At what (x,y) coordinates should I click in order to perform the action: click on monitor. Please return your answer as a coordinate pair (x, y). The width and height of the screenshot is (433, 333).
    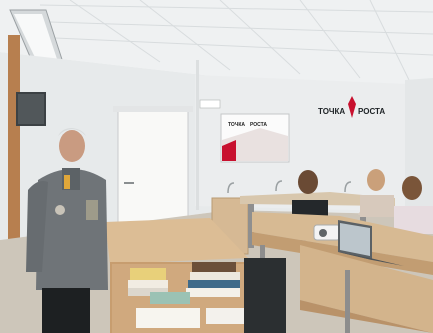
    Looking at the image, I should click on (265, 295).